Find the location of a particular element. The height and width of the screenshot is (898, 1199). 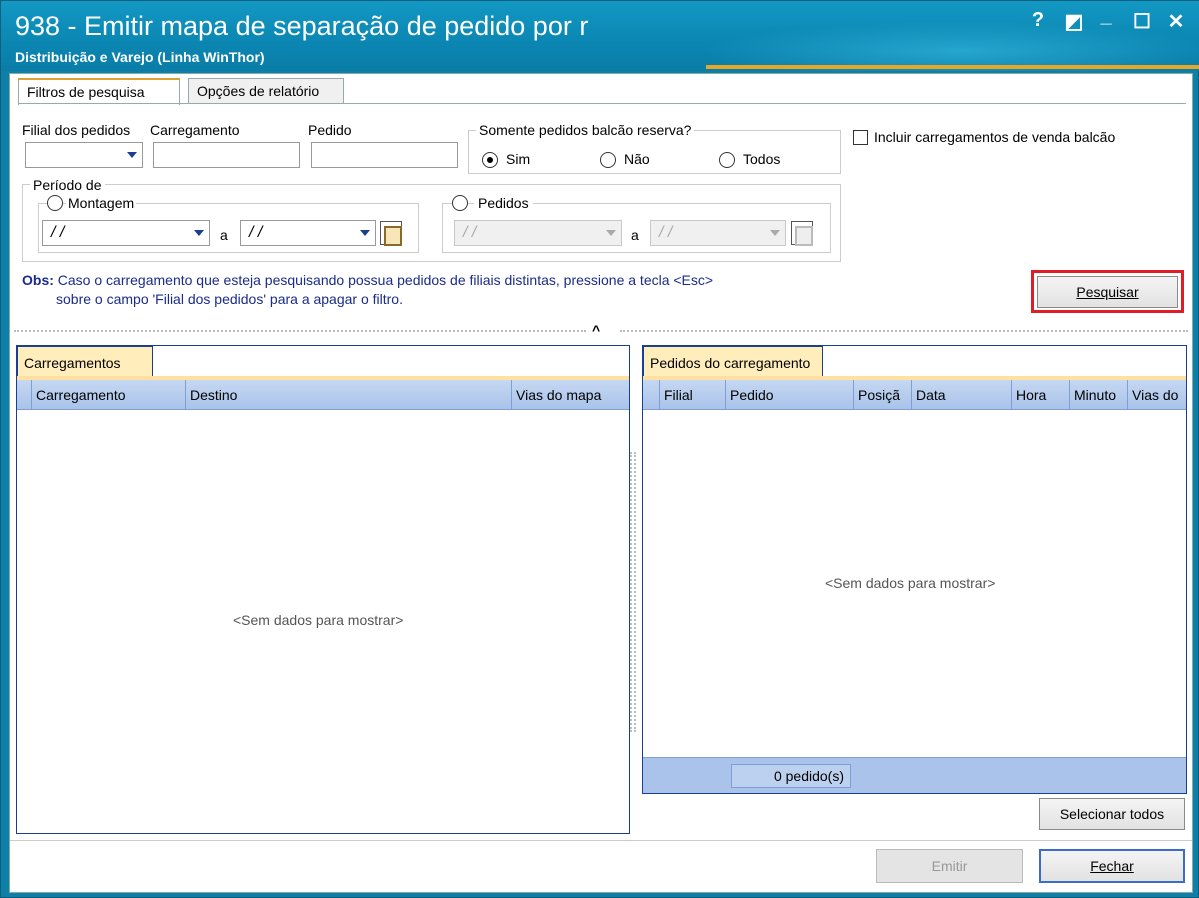

carregamentos-empty: <Sem dados para mostrar> is located at coordinates (318, 620).